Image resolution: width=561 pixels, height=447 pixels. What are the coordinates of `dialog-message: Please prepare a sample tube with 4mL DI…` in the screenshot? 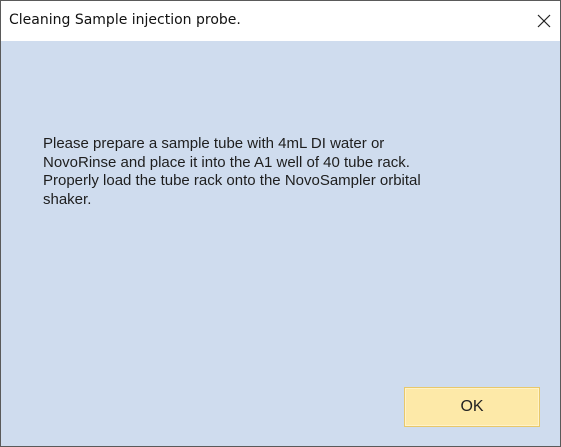 It's located at (288, 172).